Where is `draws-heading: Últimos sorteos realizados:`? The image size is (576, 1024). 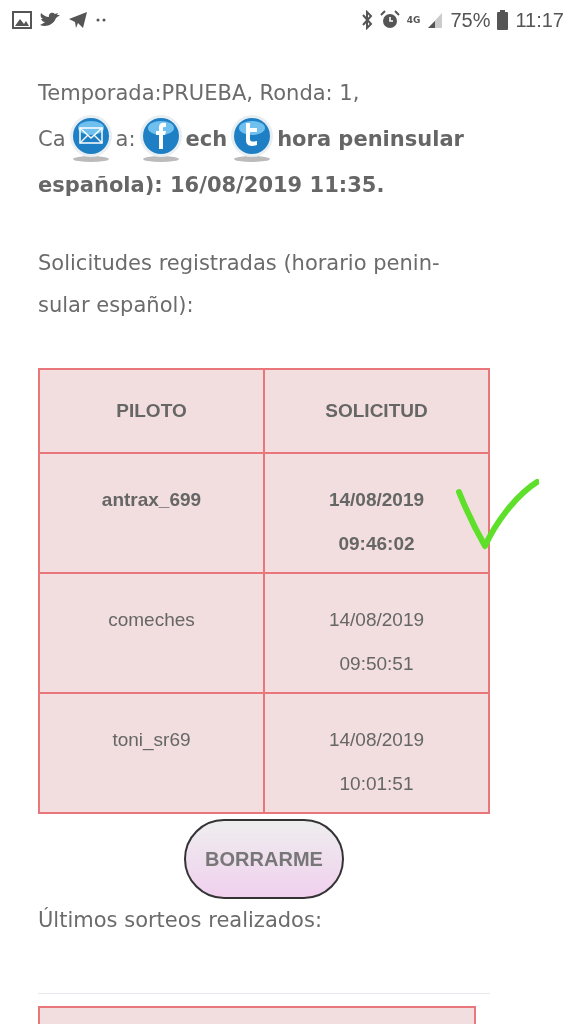 draws-heading: Últimos sorteos realizados: is located at coordinates (180, 920).